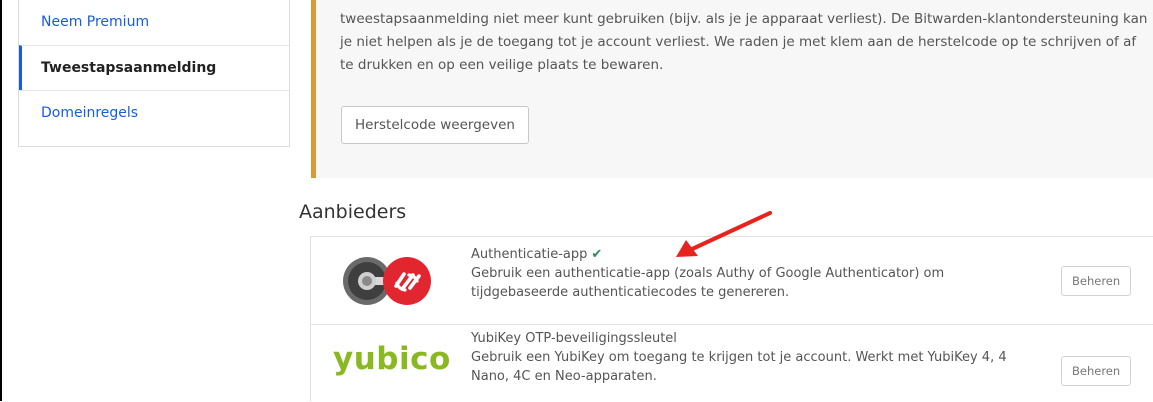  Describe the element at coordinates (724, 234) in the screenshot. I see `annotation-arrow-icon` at that location.